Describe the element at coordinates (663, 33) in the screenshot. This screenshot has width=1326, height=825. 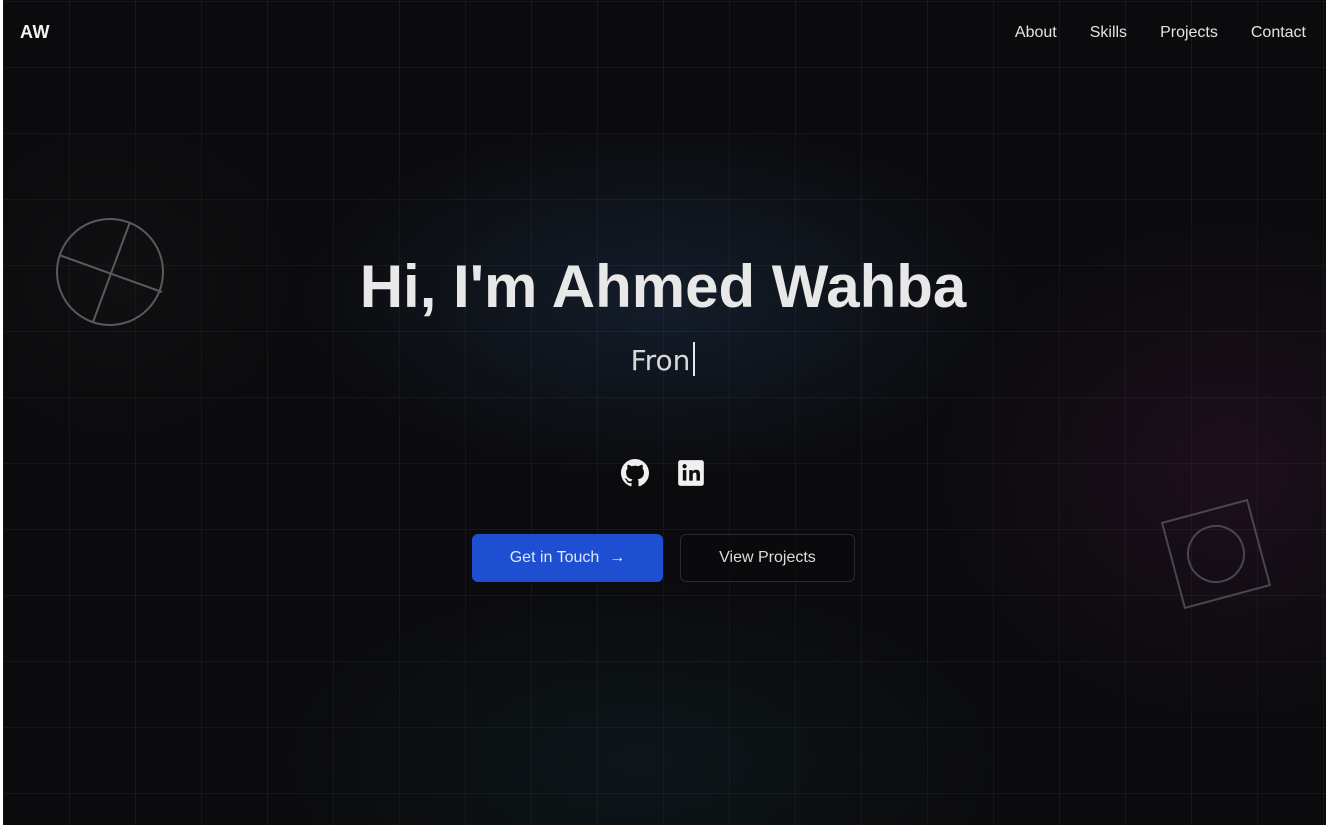
I see `site-header: AW About Skills Projects Contact` at that location.